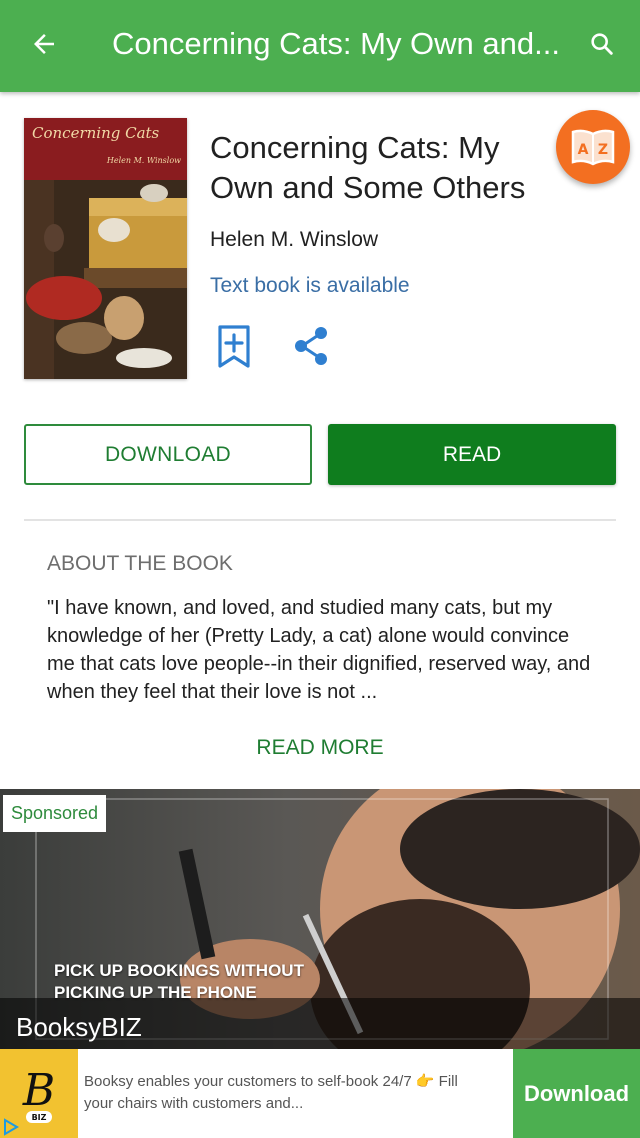 This screenshot has width=640, height=1138. Describe the element at coordinates (472, 454) in the screenshot. I see `read-button: READ` at that location.